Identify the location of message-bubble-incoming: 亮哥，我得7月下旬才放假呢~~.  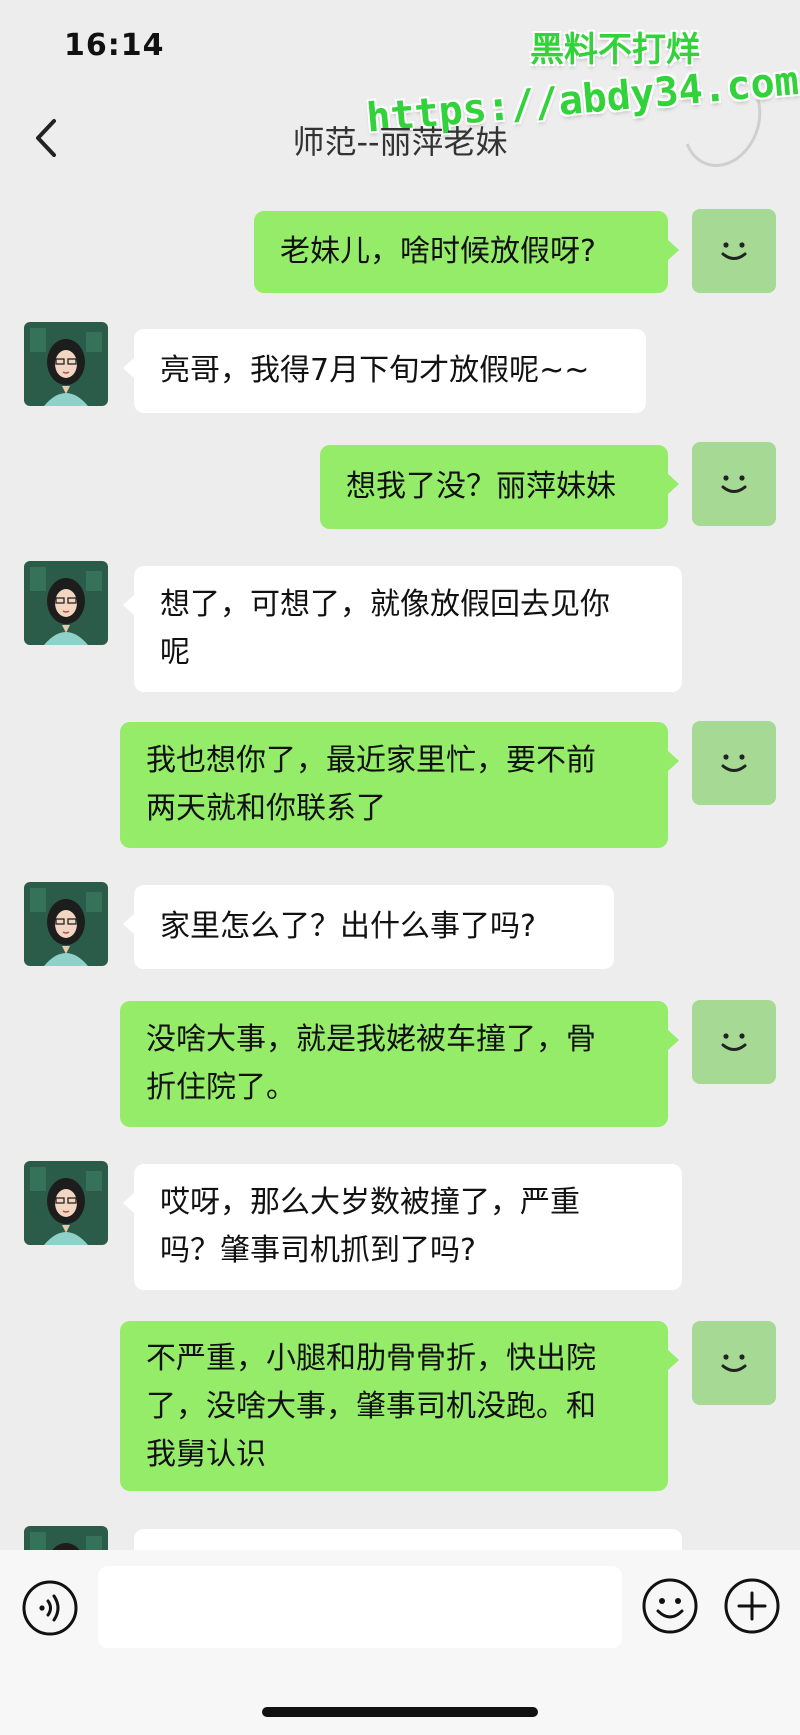
(384, 371).